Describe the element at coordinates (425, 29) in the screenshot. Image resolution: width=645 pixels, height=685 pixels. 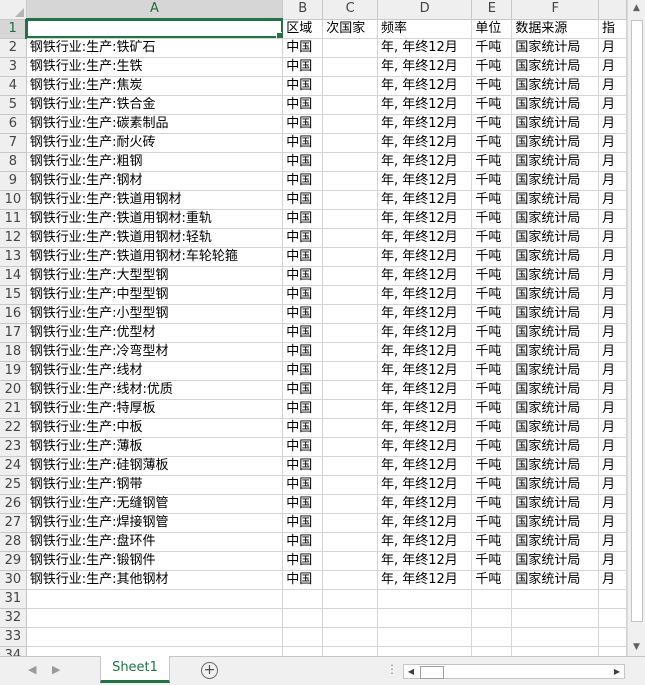
I see `cell-d1: 频率` at that location.